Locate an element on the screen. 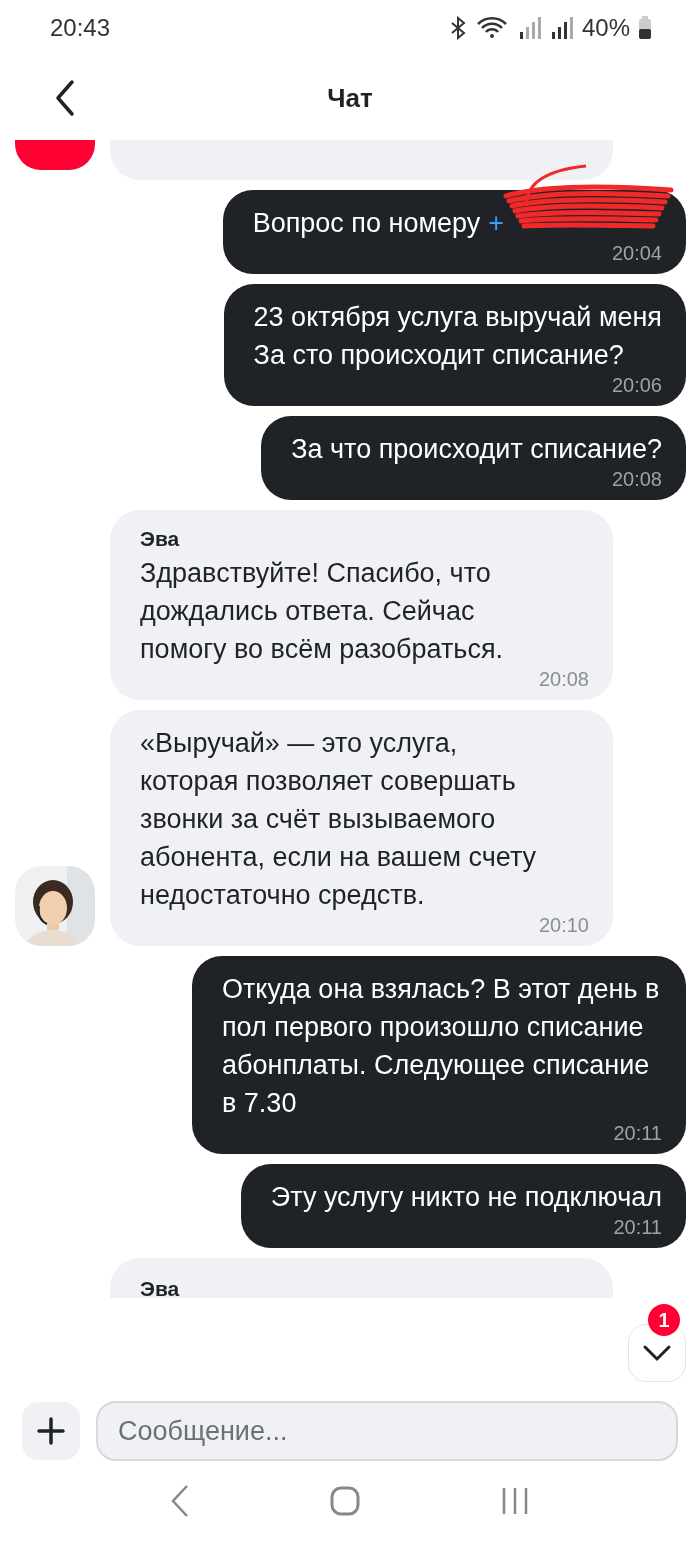 This screenshot has width=700, height=1556. message-time: 20:10 is located at coordinates (563, 925).